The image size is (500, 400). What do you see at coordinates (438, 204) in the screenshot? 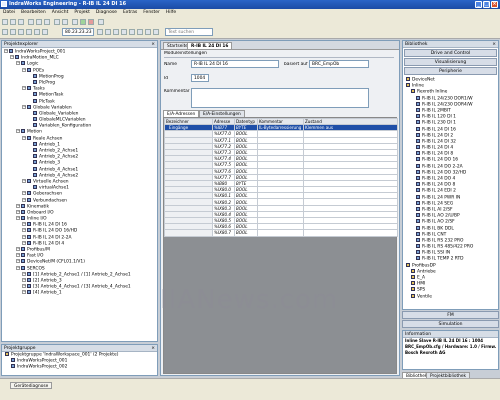
I see `library-item-label: R-IB IL 24 SEG` at bounding box center [438, 204].